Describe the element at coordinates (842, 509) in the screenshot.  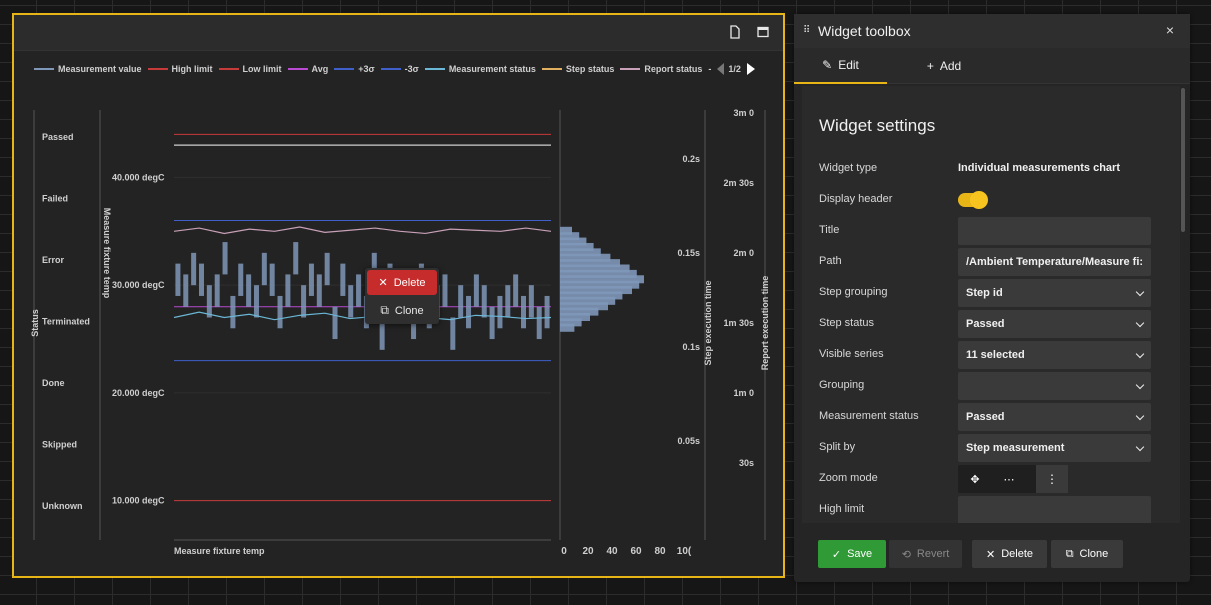
I see `high-limit-label: High limit` at that location.